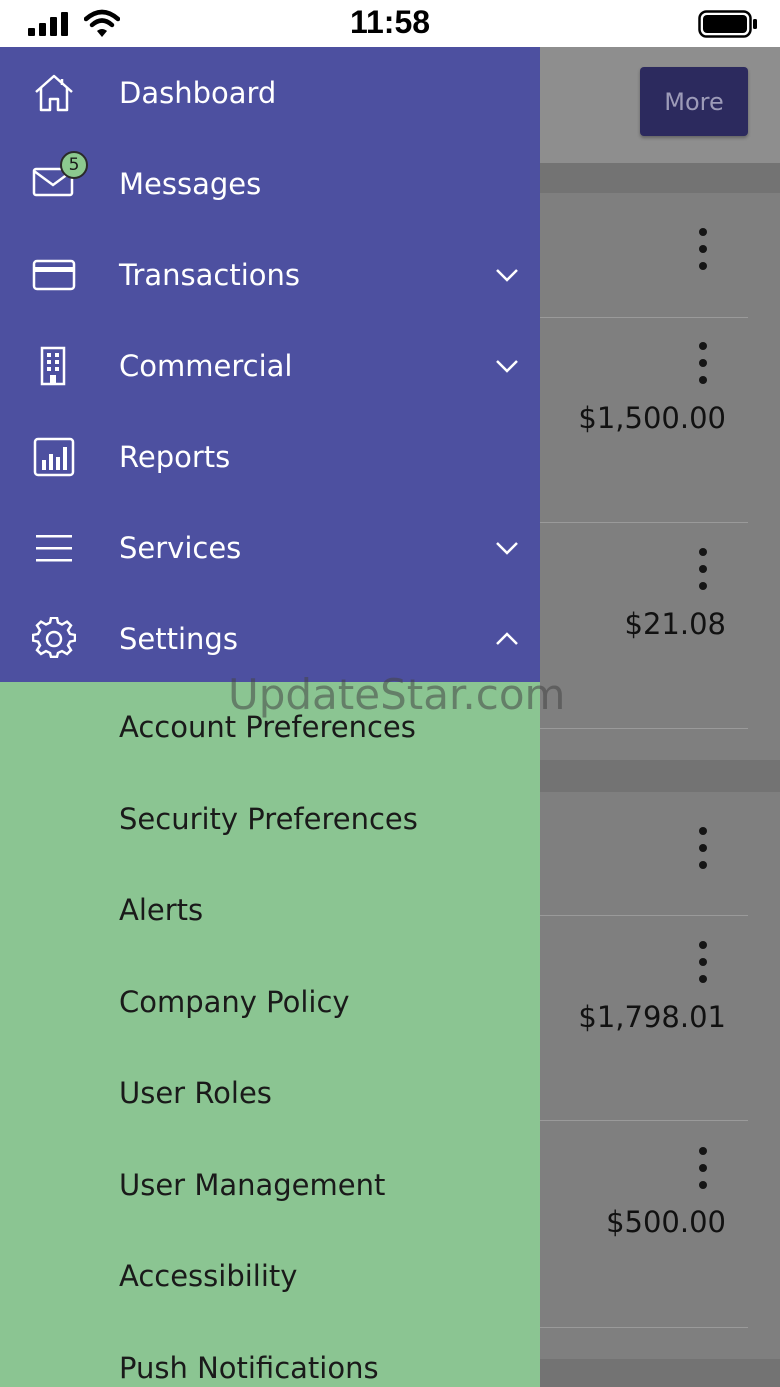 This screenshot has height=1387, width=780. What do you see at coordinates (727, 24) in the screenshot?
I see `battery-icon` at bounding box center [727, 24].